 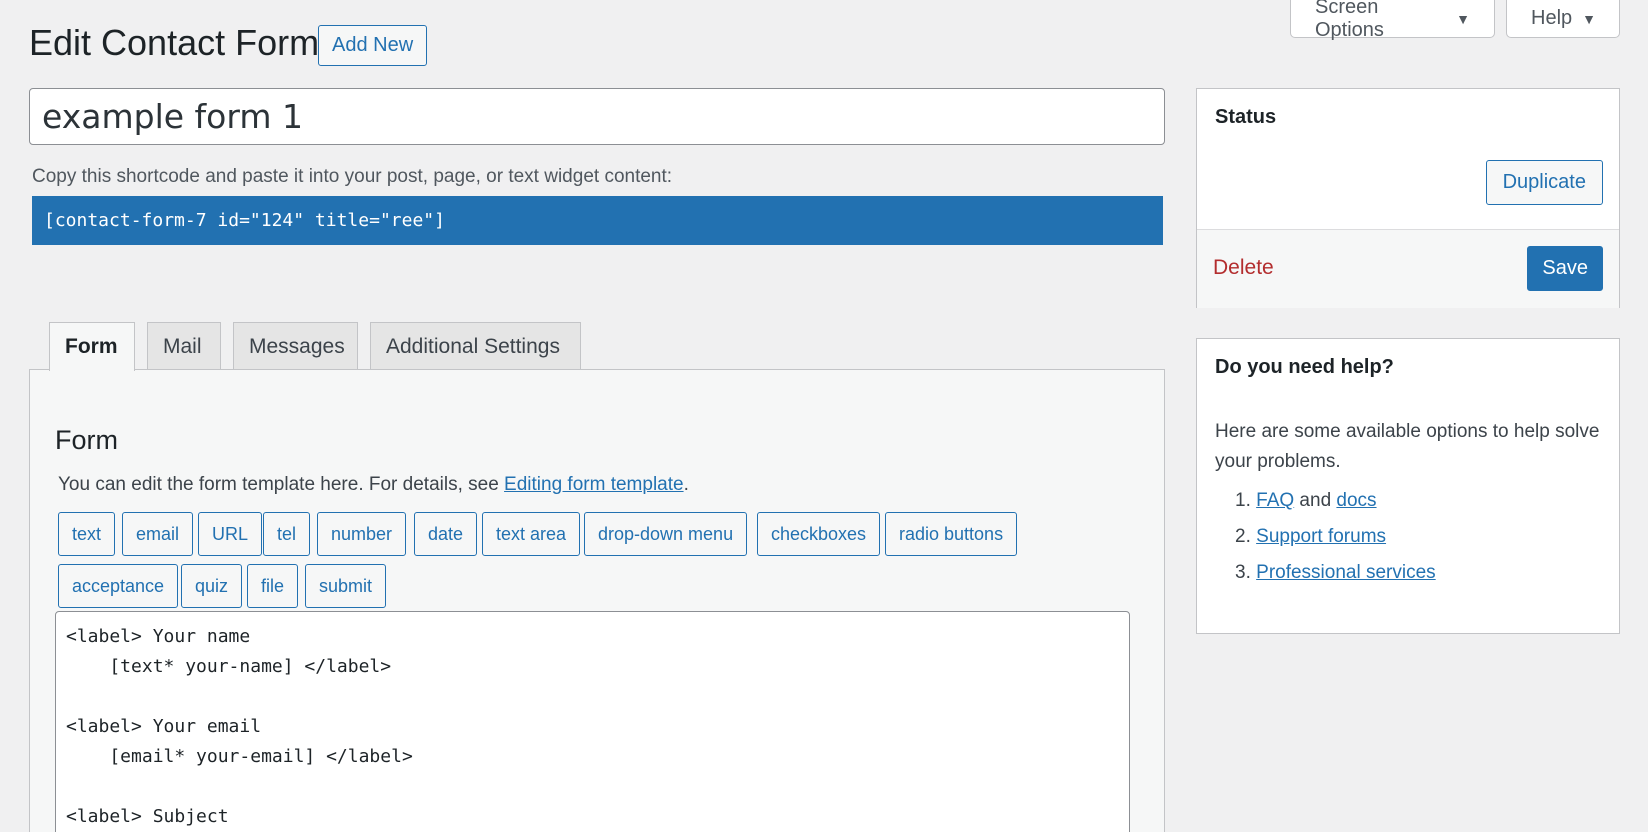 I want to click on tag-button-acceptance: acceptance, so click(x=118, y=586).